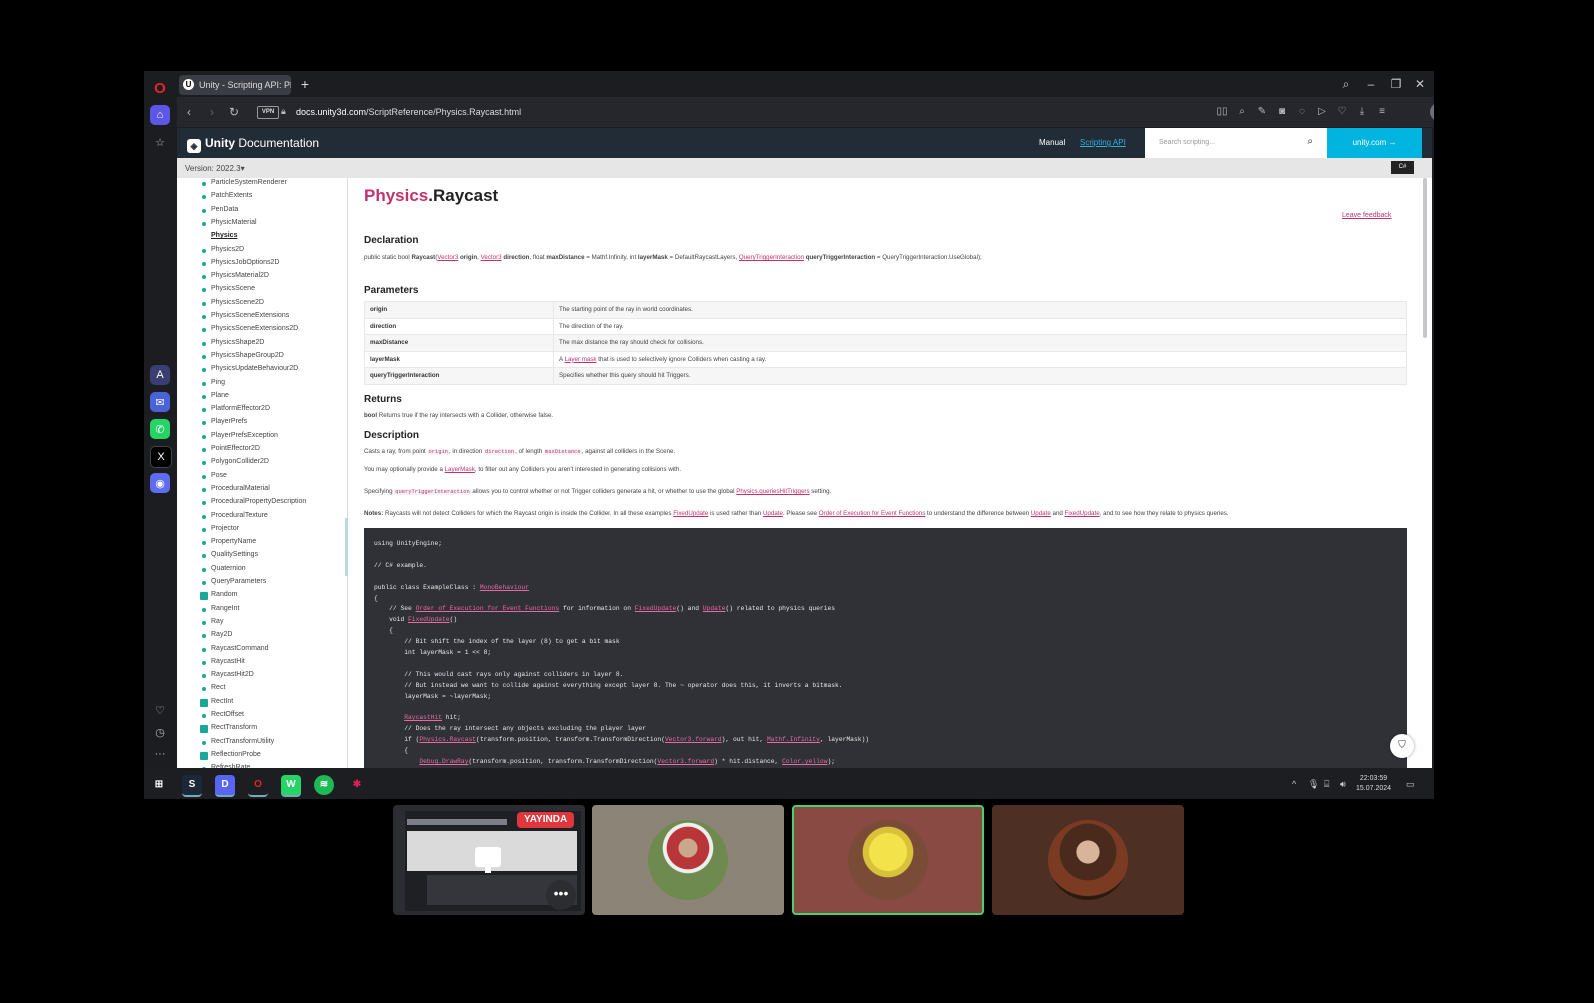 The height and width of the screenshot is (1003, 1594). I want to click on whatsapp-icon: ✆, so click(160, 429).